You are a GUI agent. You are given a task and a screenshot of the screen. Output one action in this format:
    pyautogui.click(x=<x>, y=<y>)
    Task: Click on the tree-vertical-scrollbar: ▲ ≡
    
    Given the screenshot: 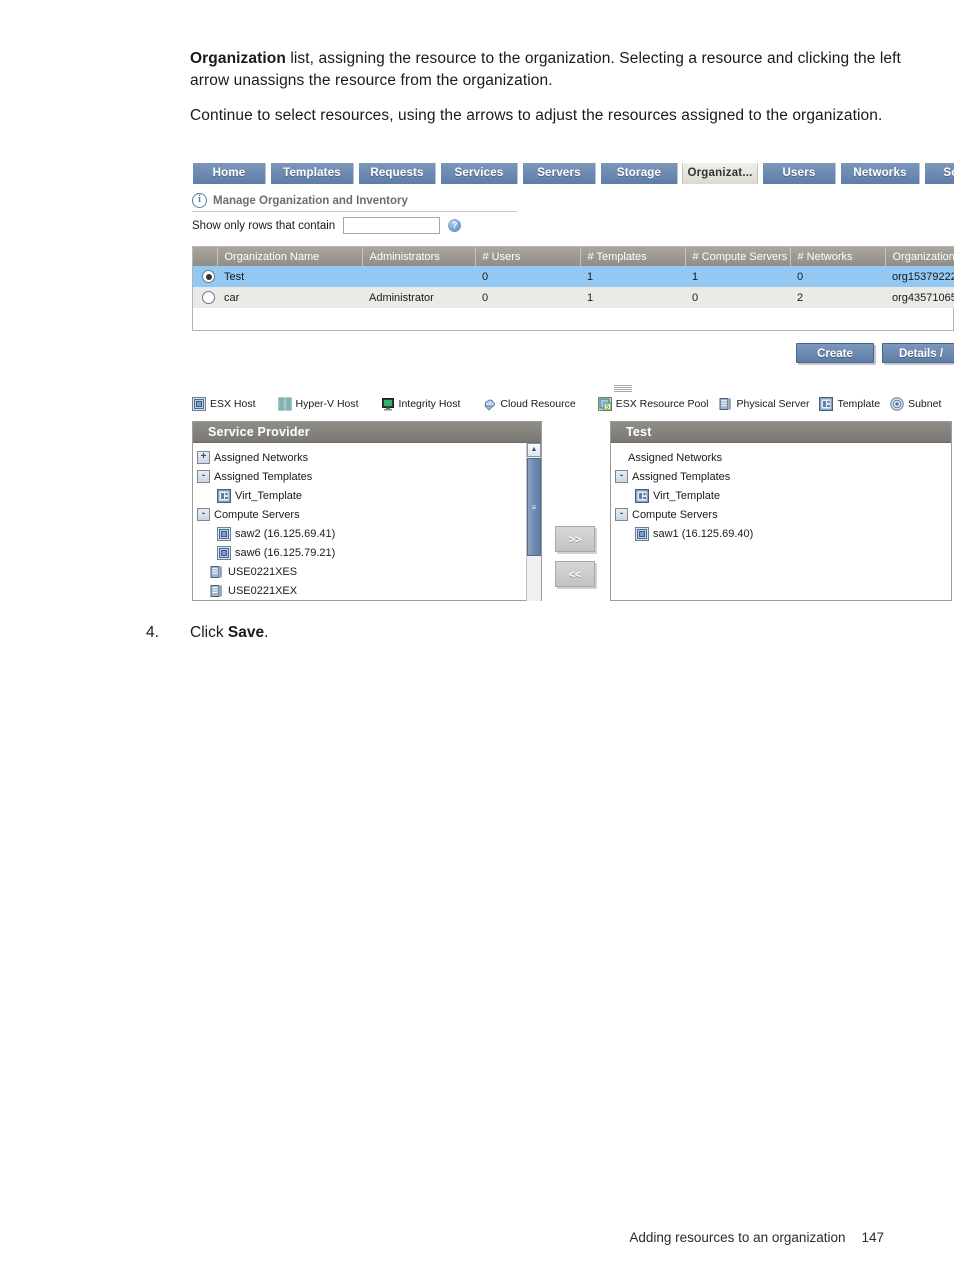 What is the action you would take?
    pyautogui.click(x=533, y=522)
    